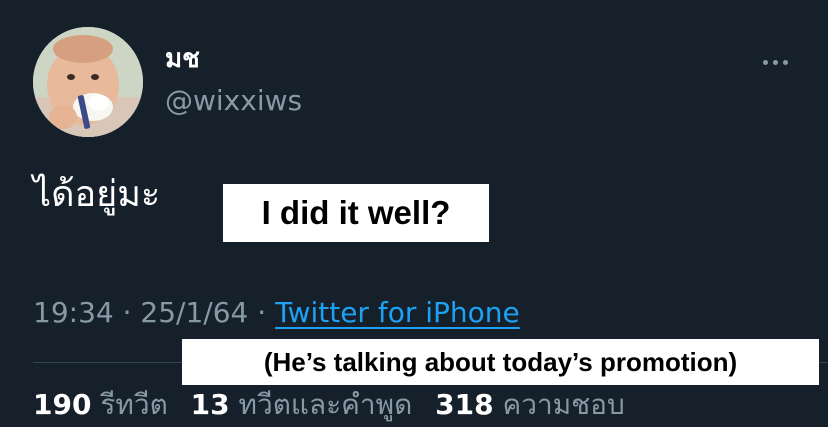  I want to click on note-caption: (He’s talking about today’s promotion), so click(500, 362).